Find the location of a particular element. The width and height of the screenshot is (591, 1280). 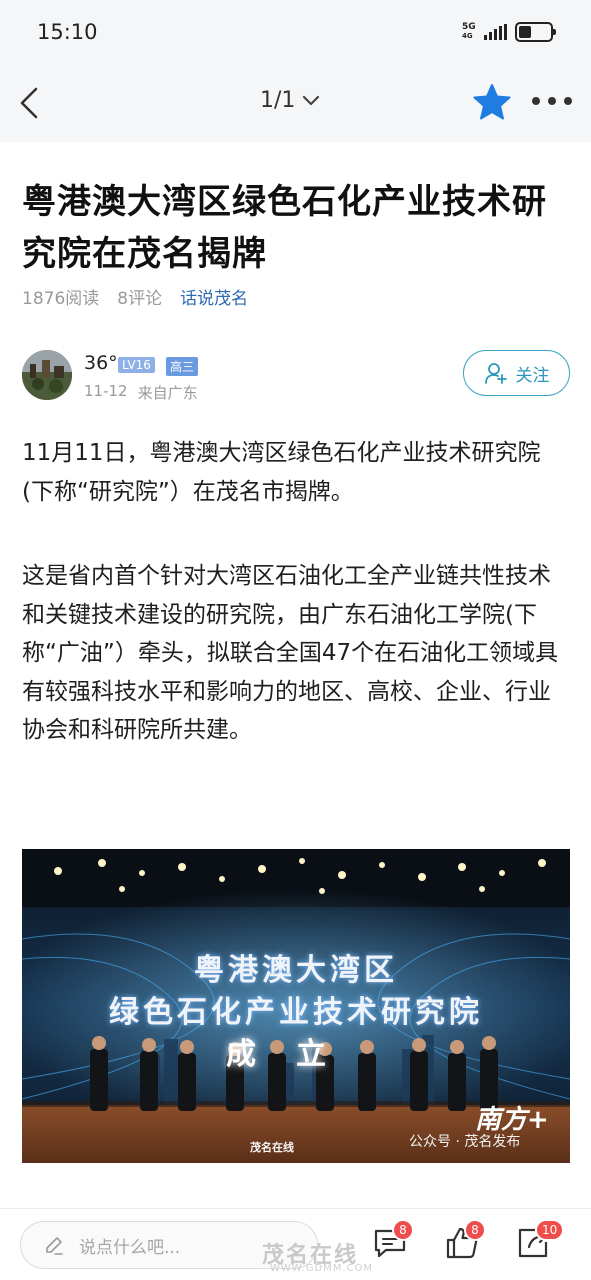

chevron-left-icon is located at coordinates (29, 103).